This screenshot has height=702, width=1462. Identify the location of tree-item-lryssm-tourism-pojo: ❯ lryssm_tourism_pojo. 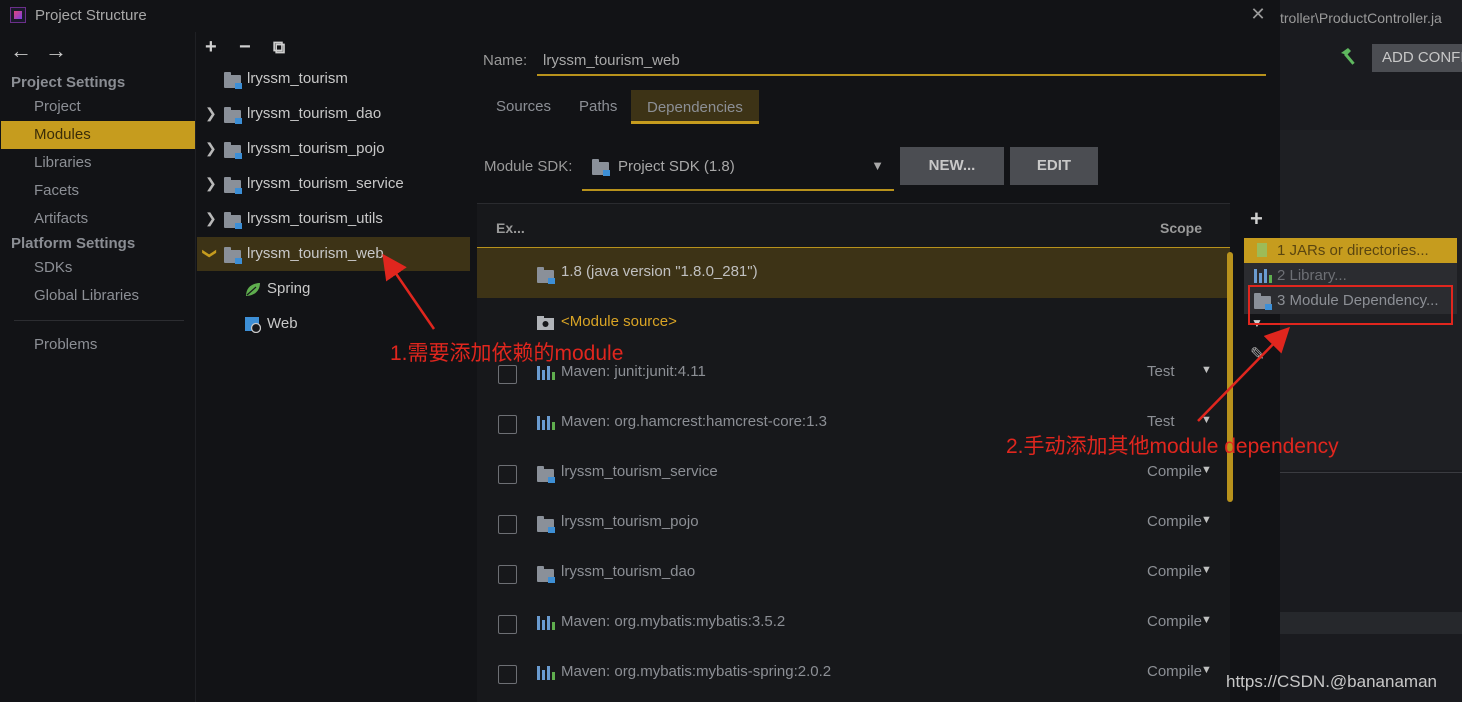
(333, 149).